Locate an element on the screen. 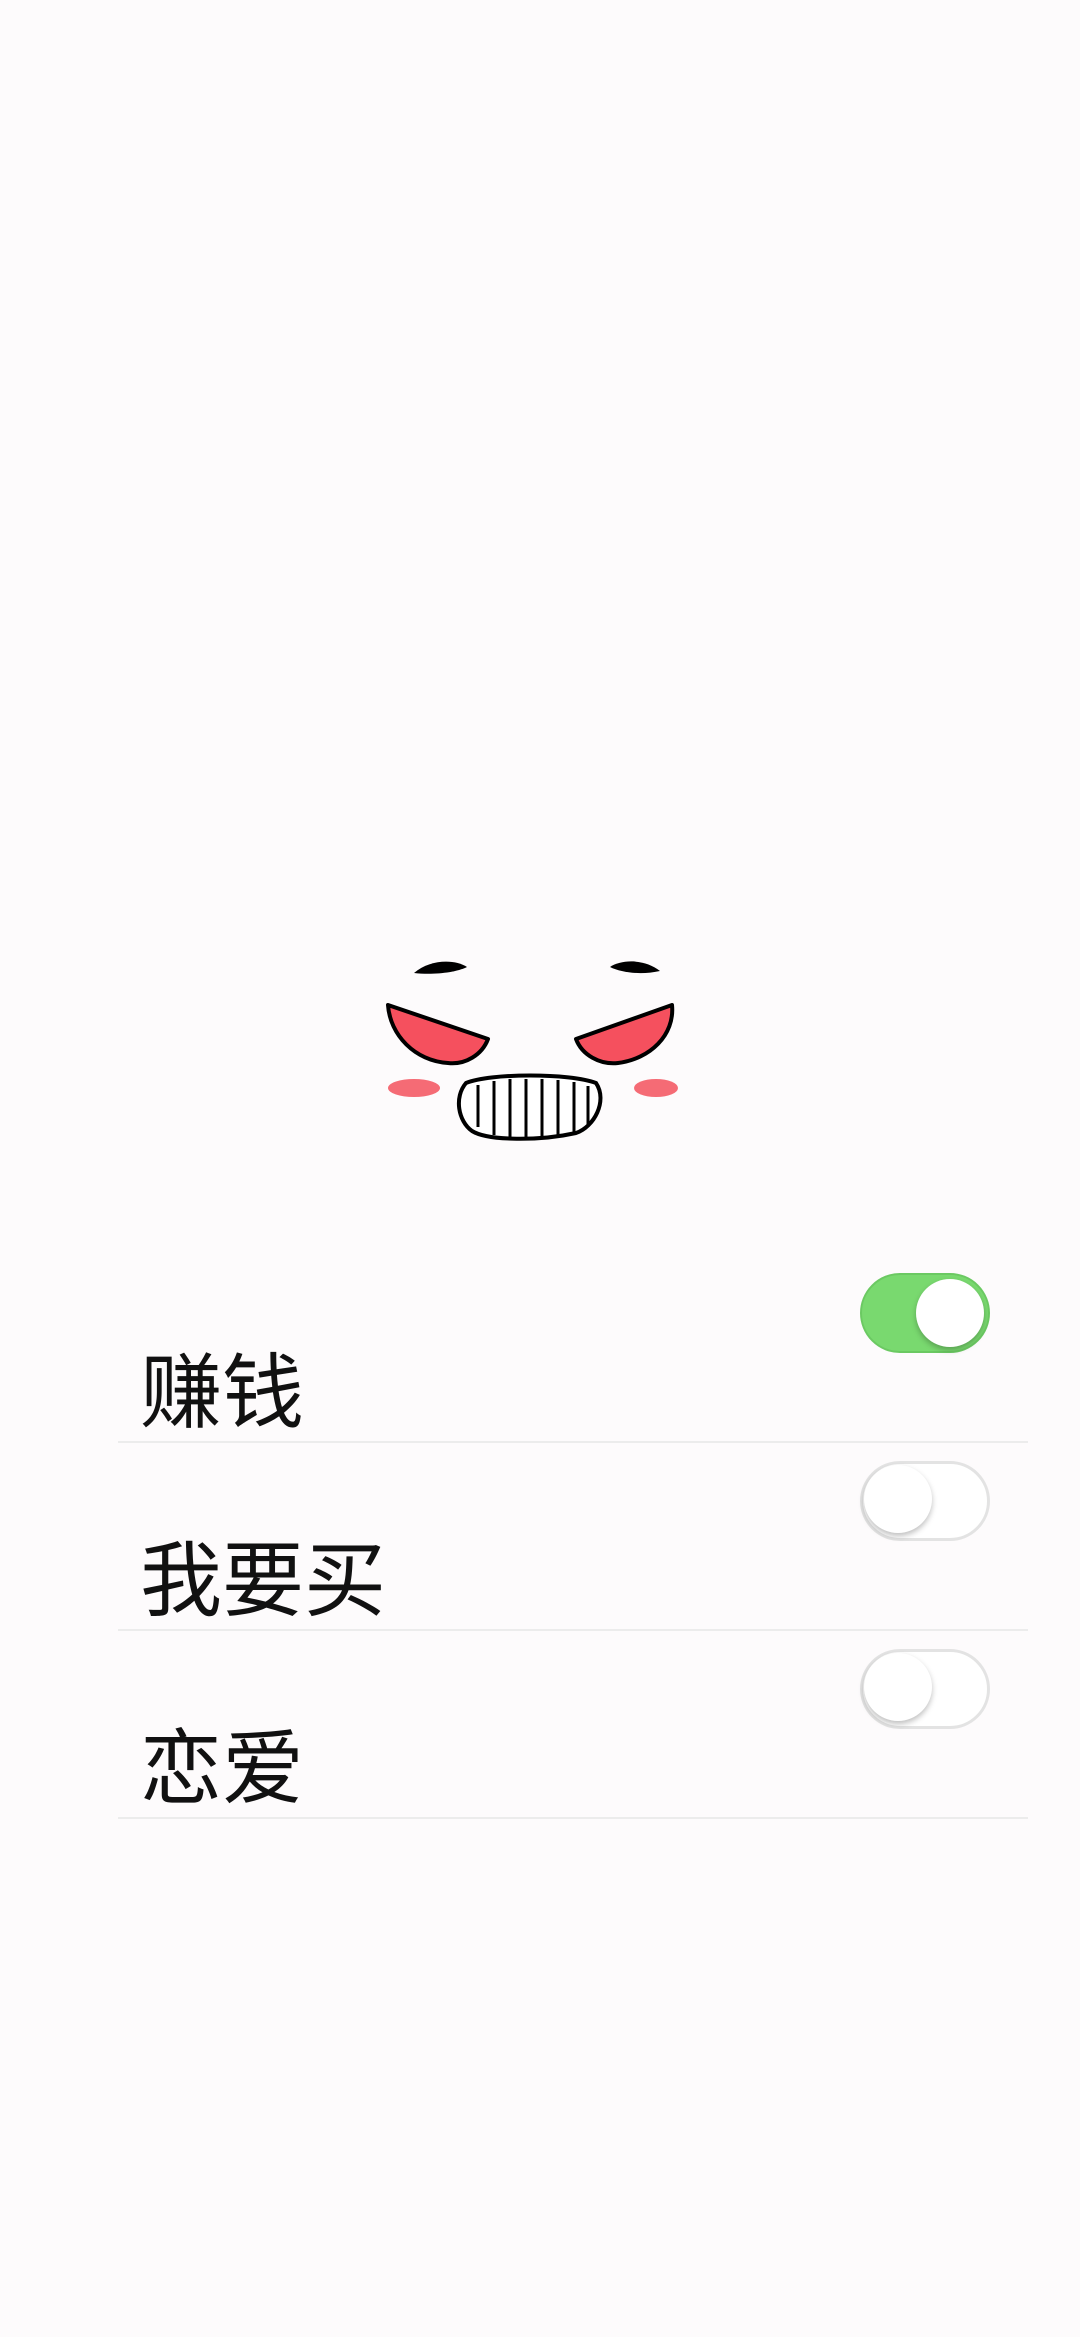  earn-money-toggle is located at coordinates (925, 1313).